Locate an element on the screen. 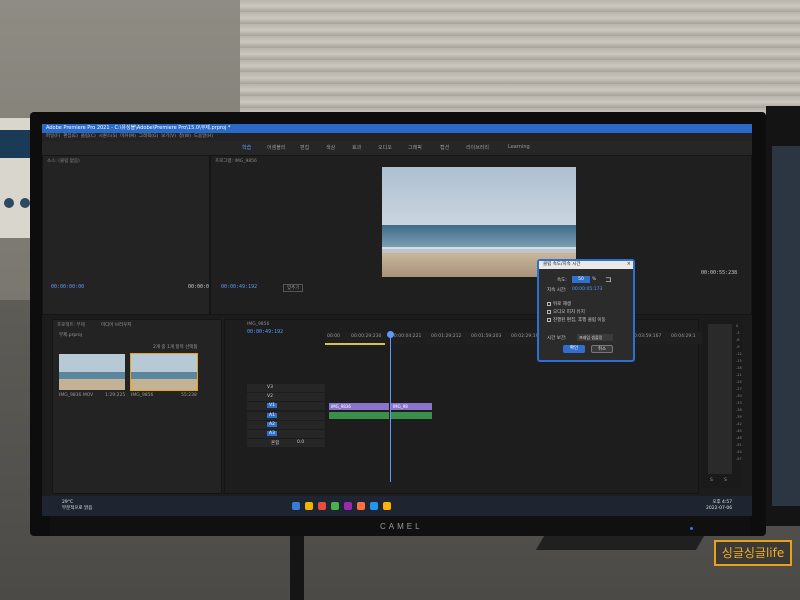  speed-input: 50 is located at coordinates (581, 279).